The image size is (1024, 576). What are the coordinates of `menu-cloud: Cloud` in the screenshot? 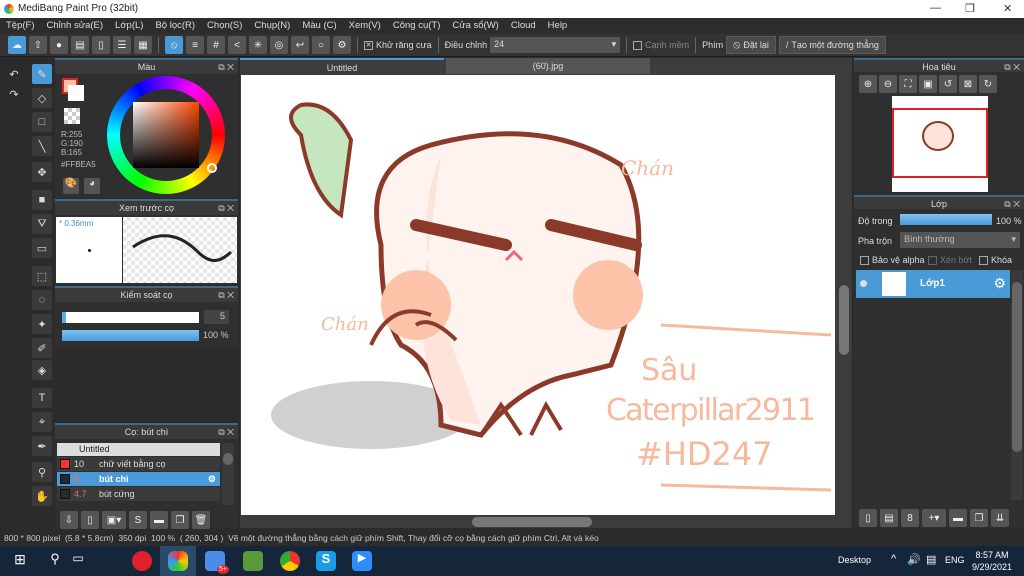 It's located at (523, 26).